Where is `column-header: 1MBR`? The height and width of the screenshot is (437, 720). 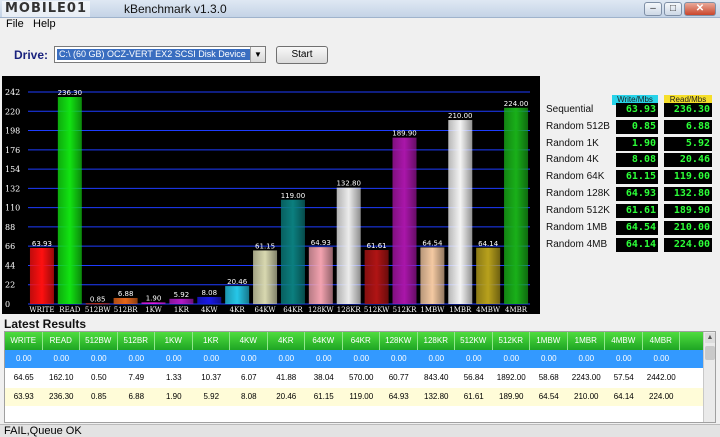 column-header: 1MBR is located at coordinates (586, 341).